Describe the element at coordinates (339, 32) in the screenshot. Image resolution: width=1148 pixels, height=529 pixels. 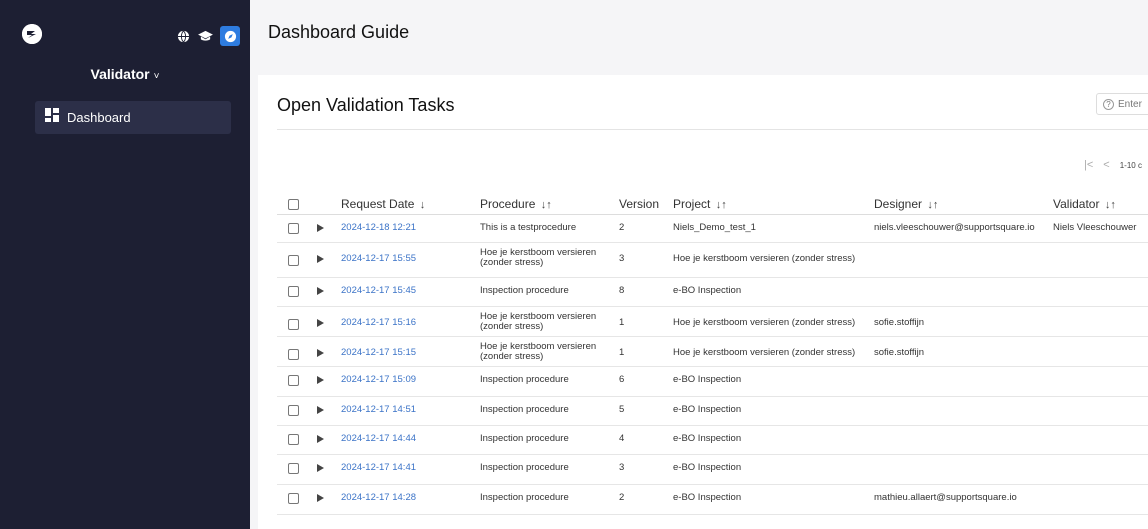
I see `page-title: Dashboard Guide` at that location.